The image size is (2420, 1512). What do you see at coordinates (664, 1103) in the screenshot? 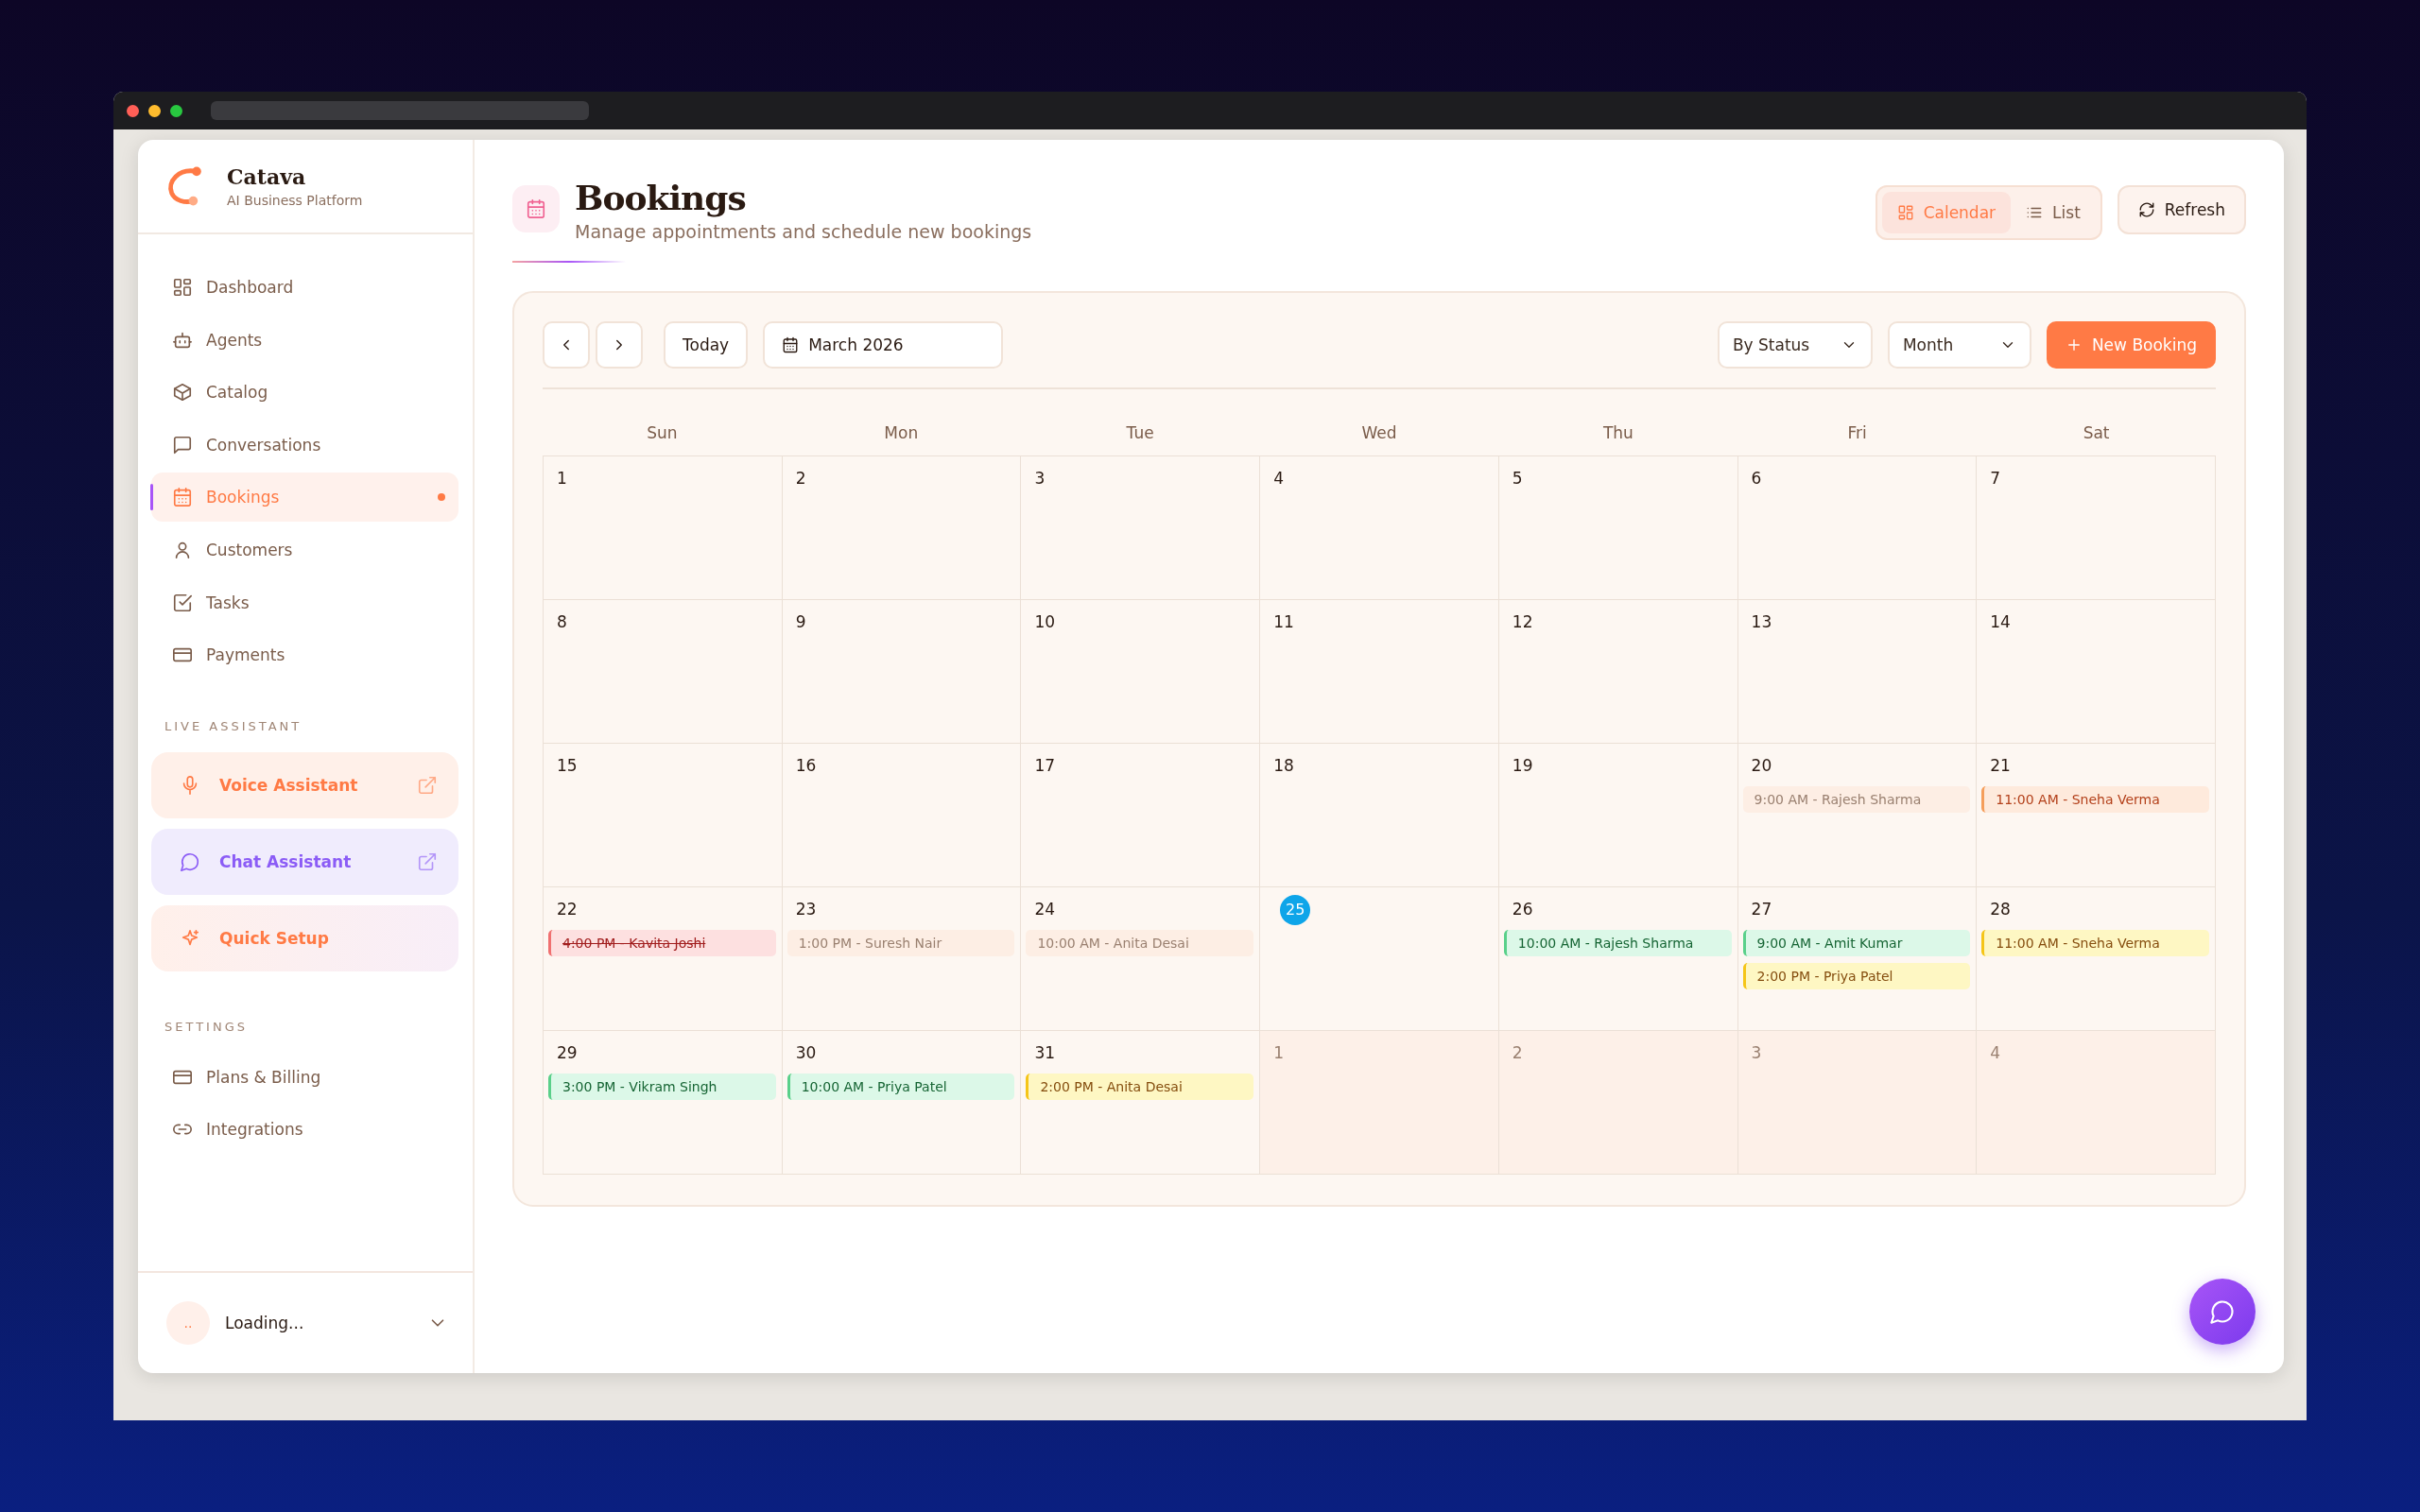
I see `day-cell: 29 3:00 PM - Vikram Singh` at bounding box center [664, 1103].